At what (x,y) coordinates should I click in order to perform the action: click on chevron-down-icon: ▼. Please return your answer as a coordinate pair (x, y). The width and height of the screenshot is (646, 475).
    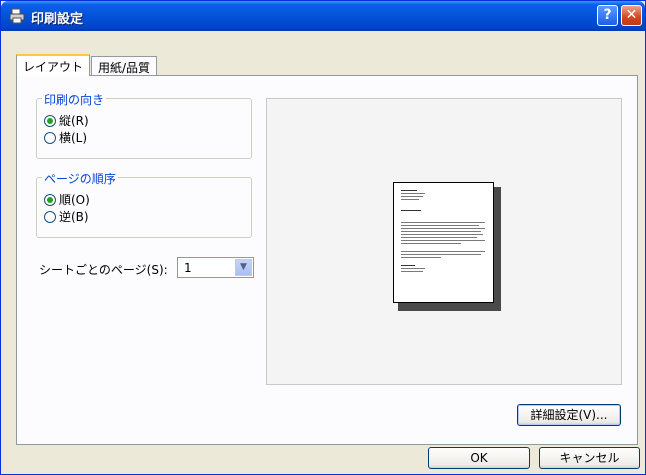
    Looking at the image, I should click on (243, 267).